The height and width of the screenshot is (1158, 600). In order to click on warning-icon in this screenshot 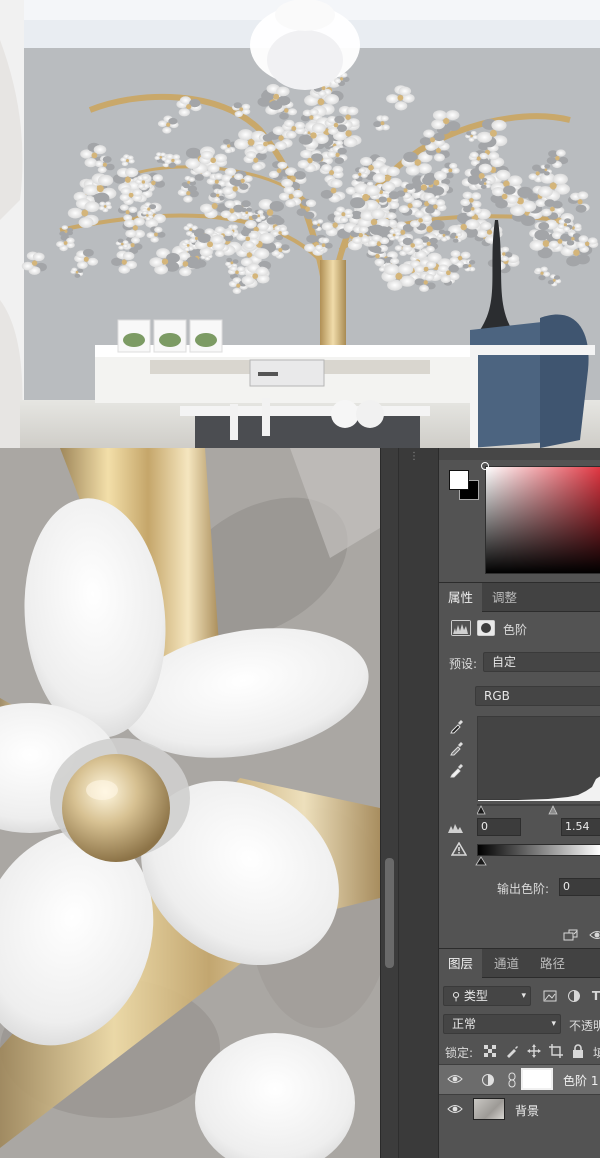, I will do `click(459, 849)`.